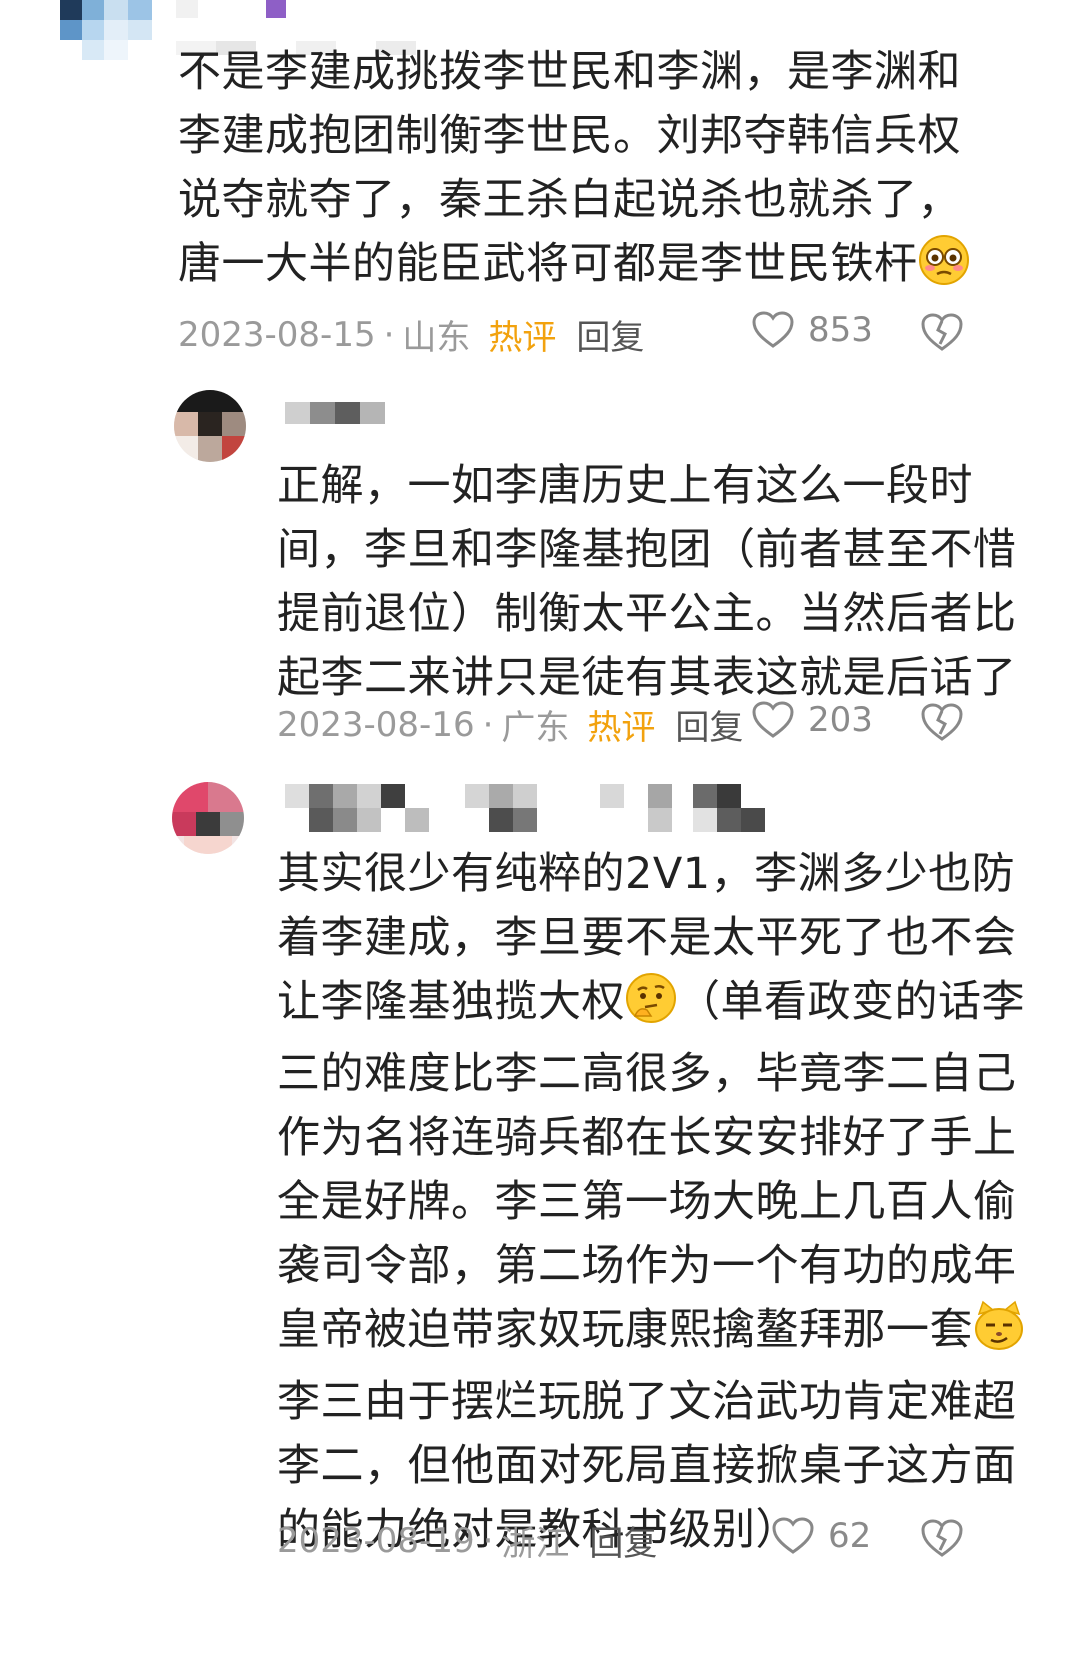 The height and width of the screenshot is (1656, 1080). I want to click on comment-meta: 2023-08-19 · 浙江 回复, so click(467, 1540).